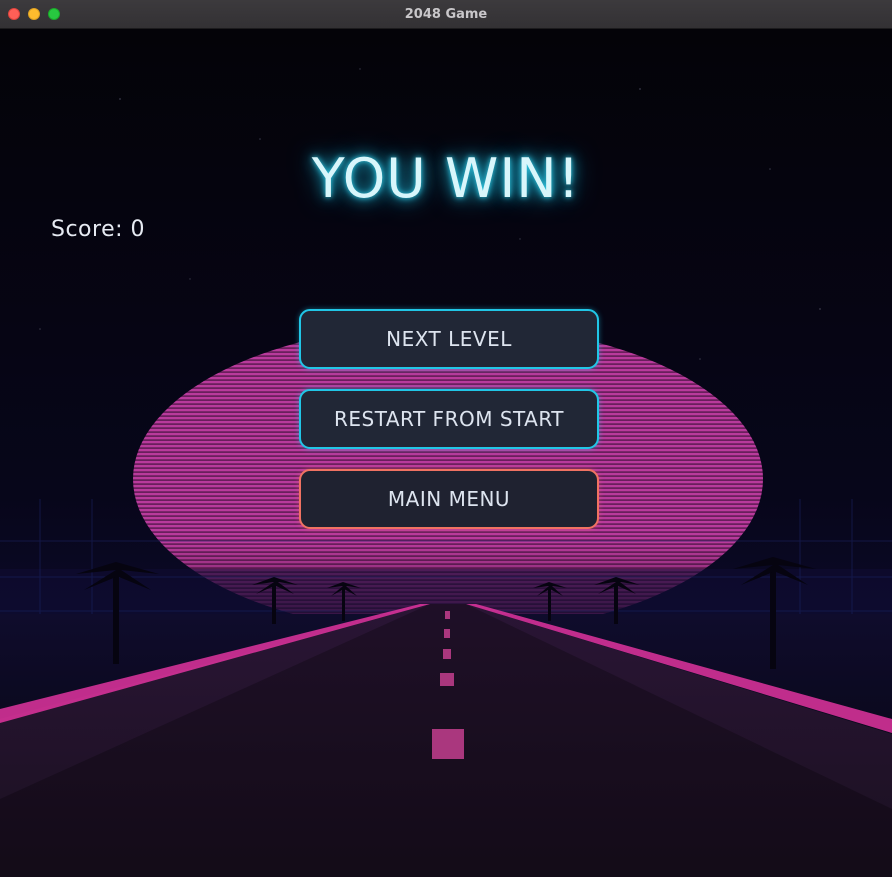 This screenshot has width=892, height=877. Describe the element at coordinates (449, 419) in the screenshot. I see `restart-from-start-button: RESTART FROM START` at that location.